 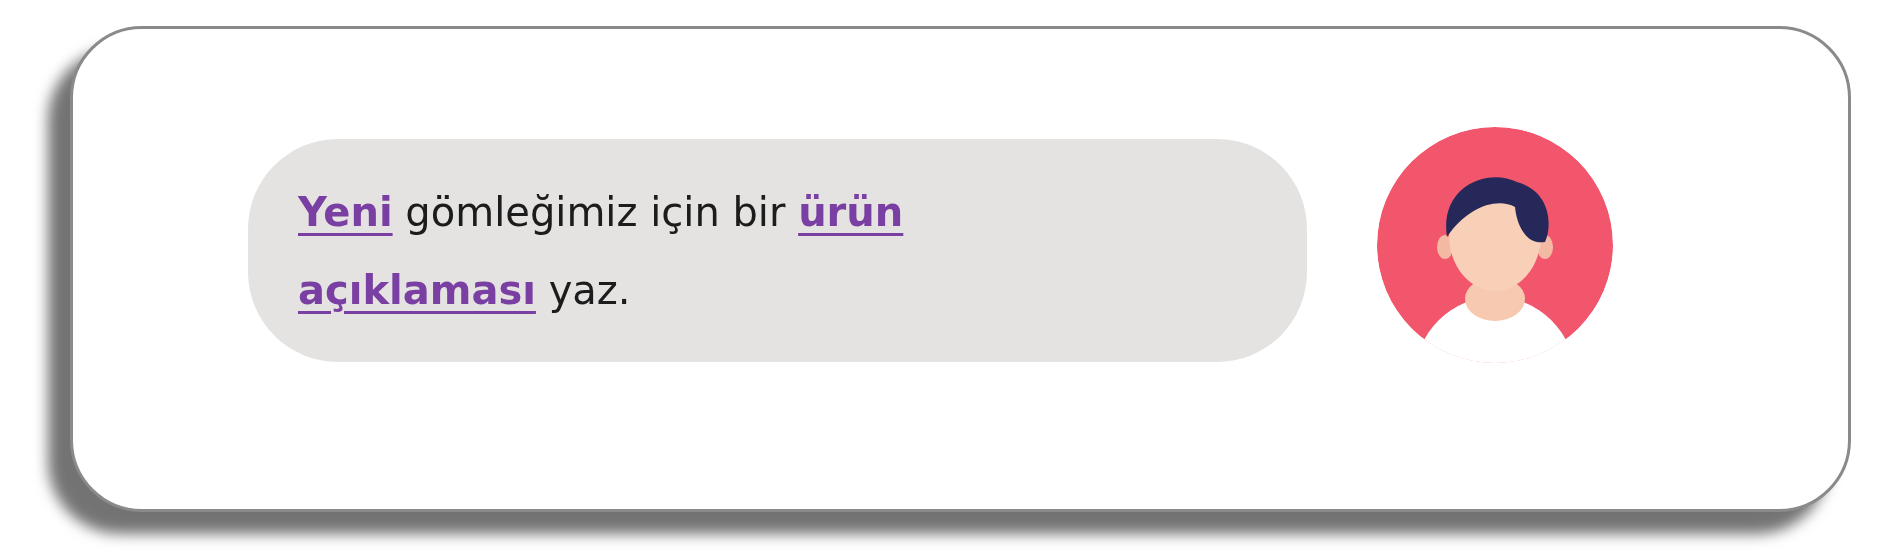 I want to click on avatar-icon, so click(x=1495, y=245).